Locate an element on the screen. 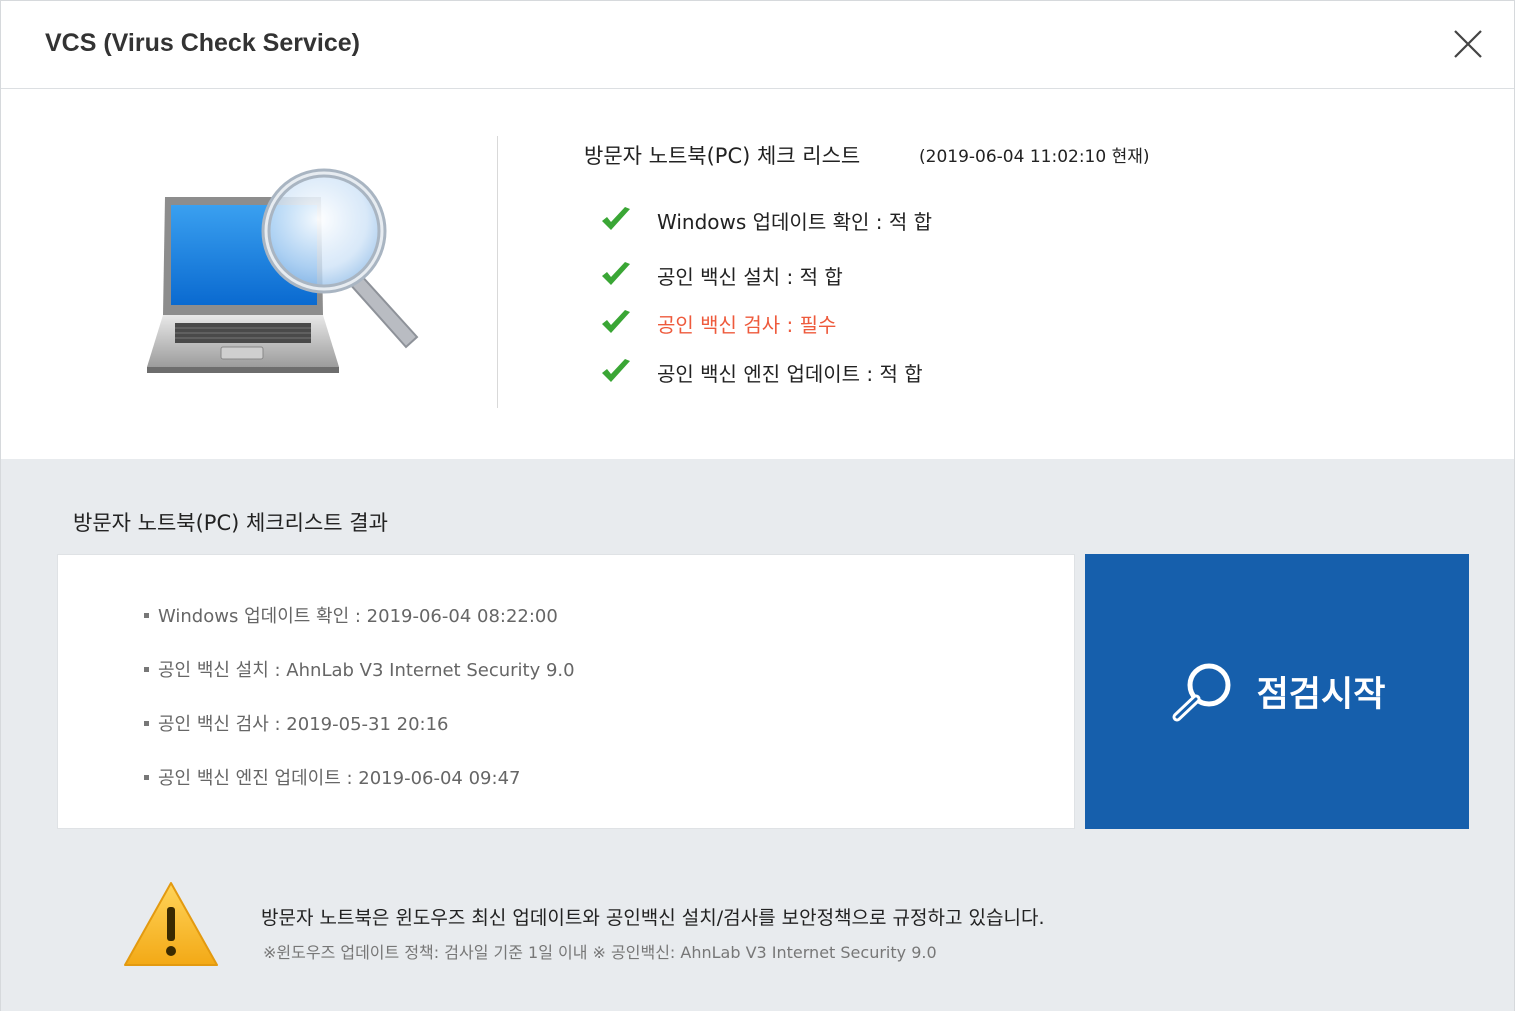 The height and width of the screenshot is (1011, 1515). checklist-item-label: Windows 업데이트 확인 : 적 합 is located at coordinates (795, 221).